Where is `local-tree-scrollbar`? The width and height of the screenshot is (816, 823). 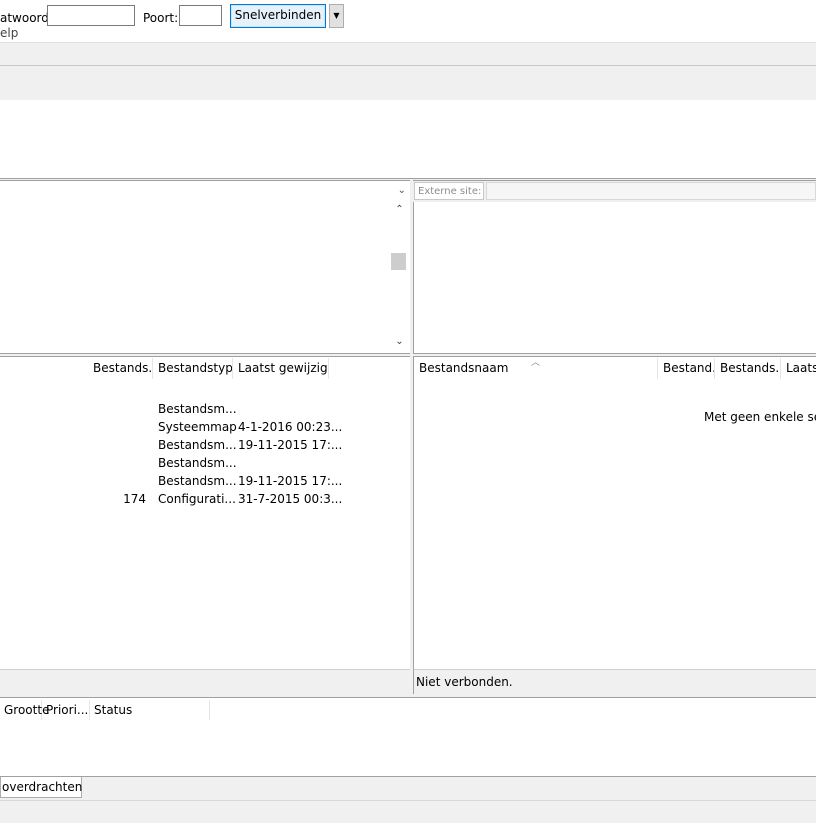 local-tree-scrollbar is located at coordinates (399, 277).